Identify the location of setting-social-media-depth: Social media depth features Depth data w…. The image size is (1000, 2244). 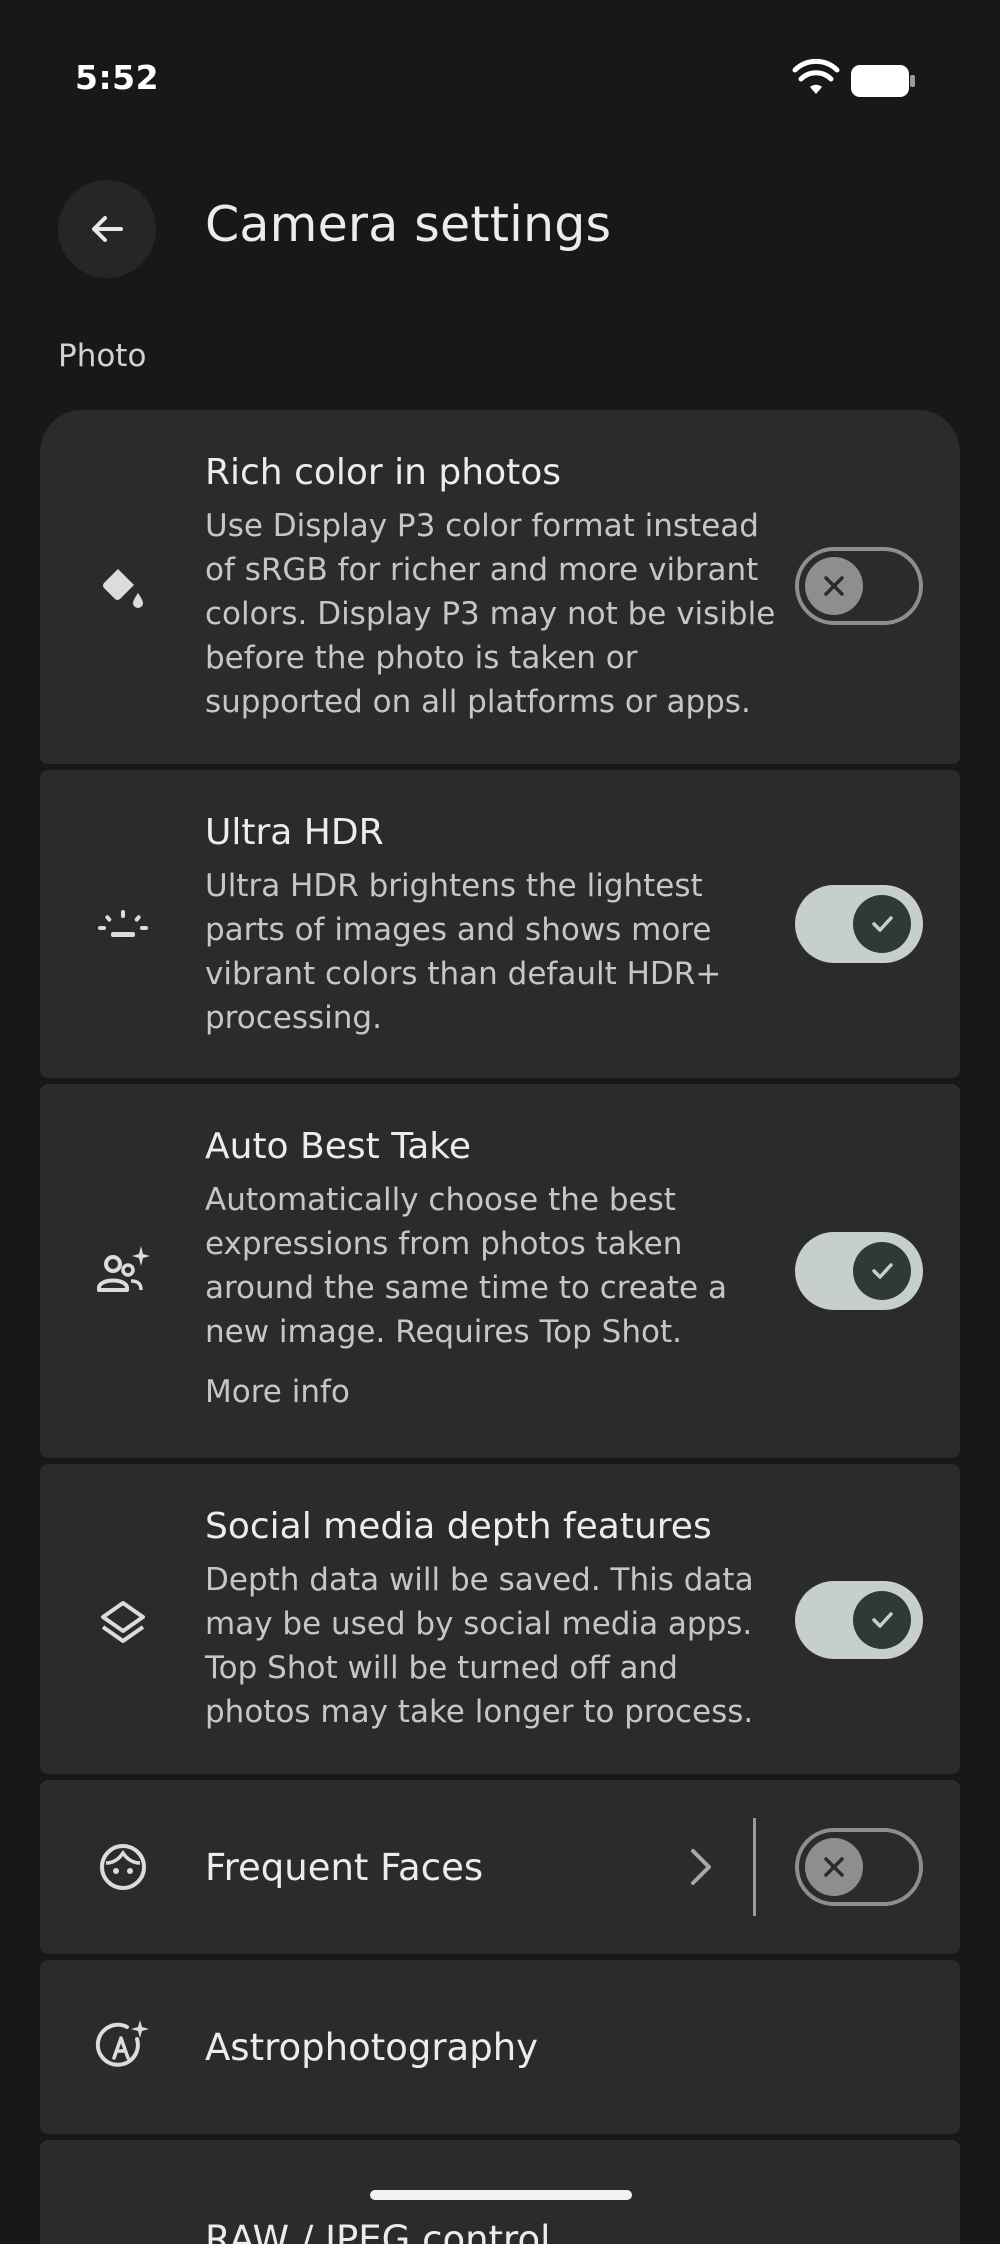
(500, 1619).